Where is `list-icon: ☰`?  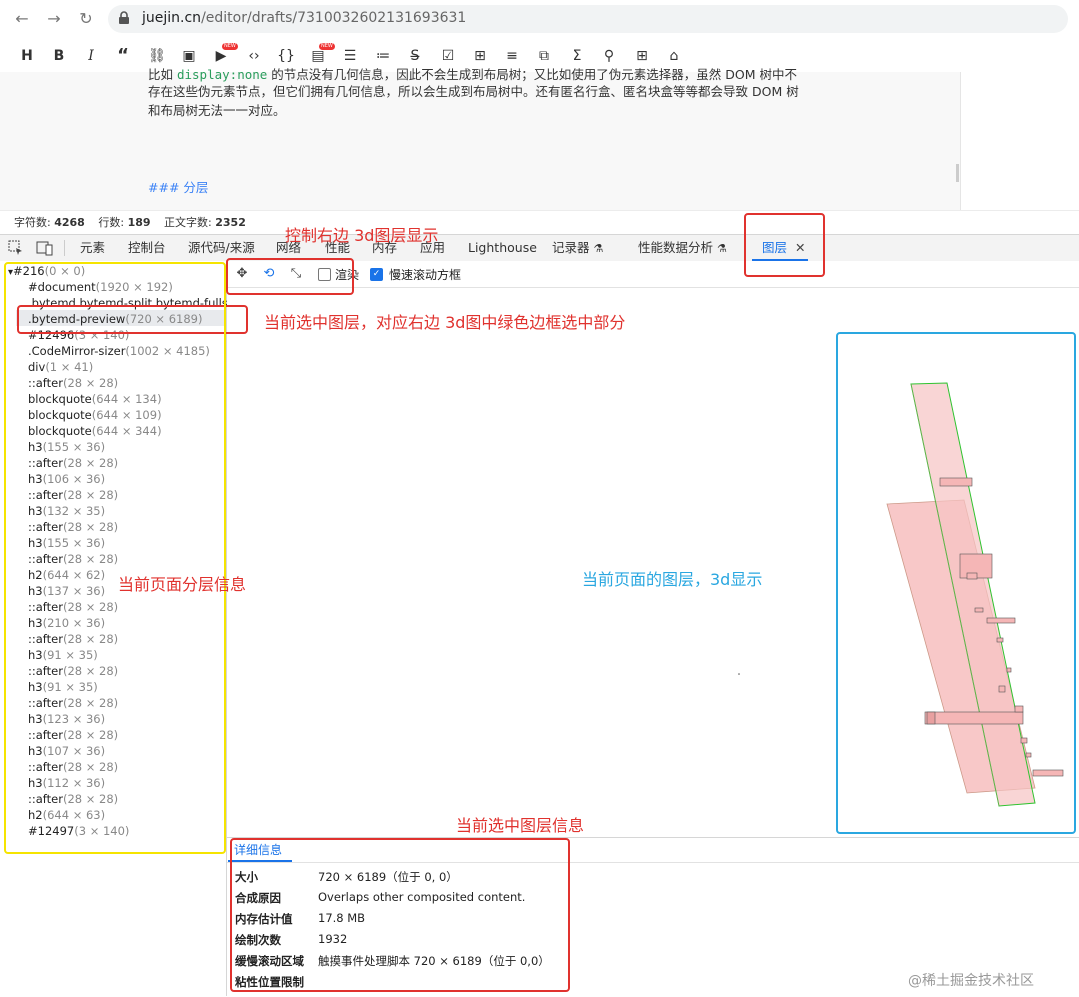 list-icon: ☰ is located at coordinates (350, 56).